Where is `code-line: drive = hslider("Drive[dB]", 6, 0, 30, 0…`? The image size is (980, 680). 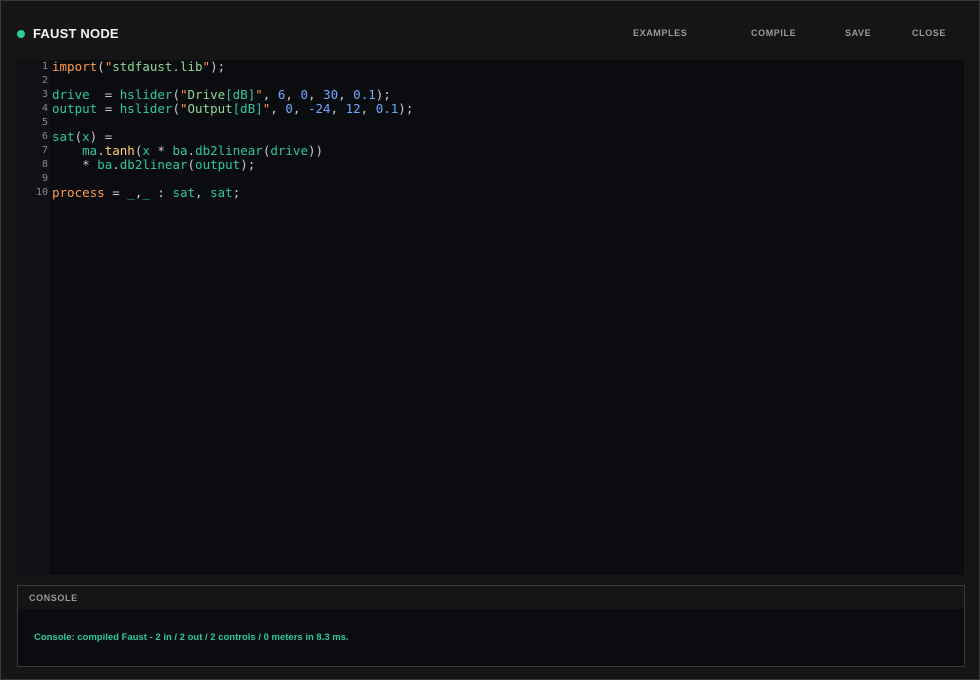 code-line: drive = hslider("Drive[dB]", 6, 0, 30, 0… is located at coordinates (221, 95).